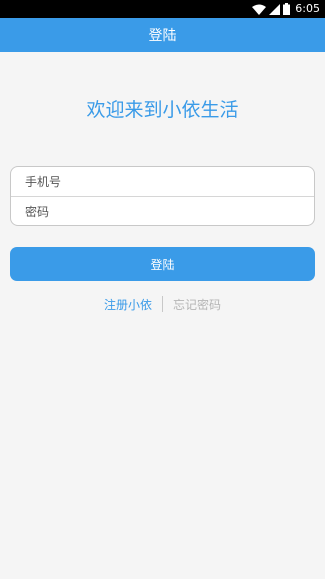  What do you see at coordinates (275, 9) in the screenshot?
I see `signal-icon` at bounding box center [275, 9].